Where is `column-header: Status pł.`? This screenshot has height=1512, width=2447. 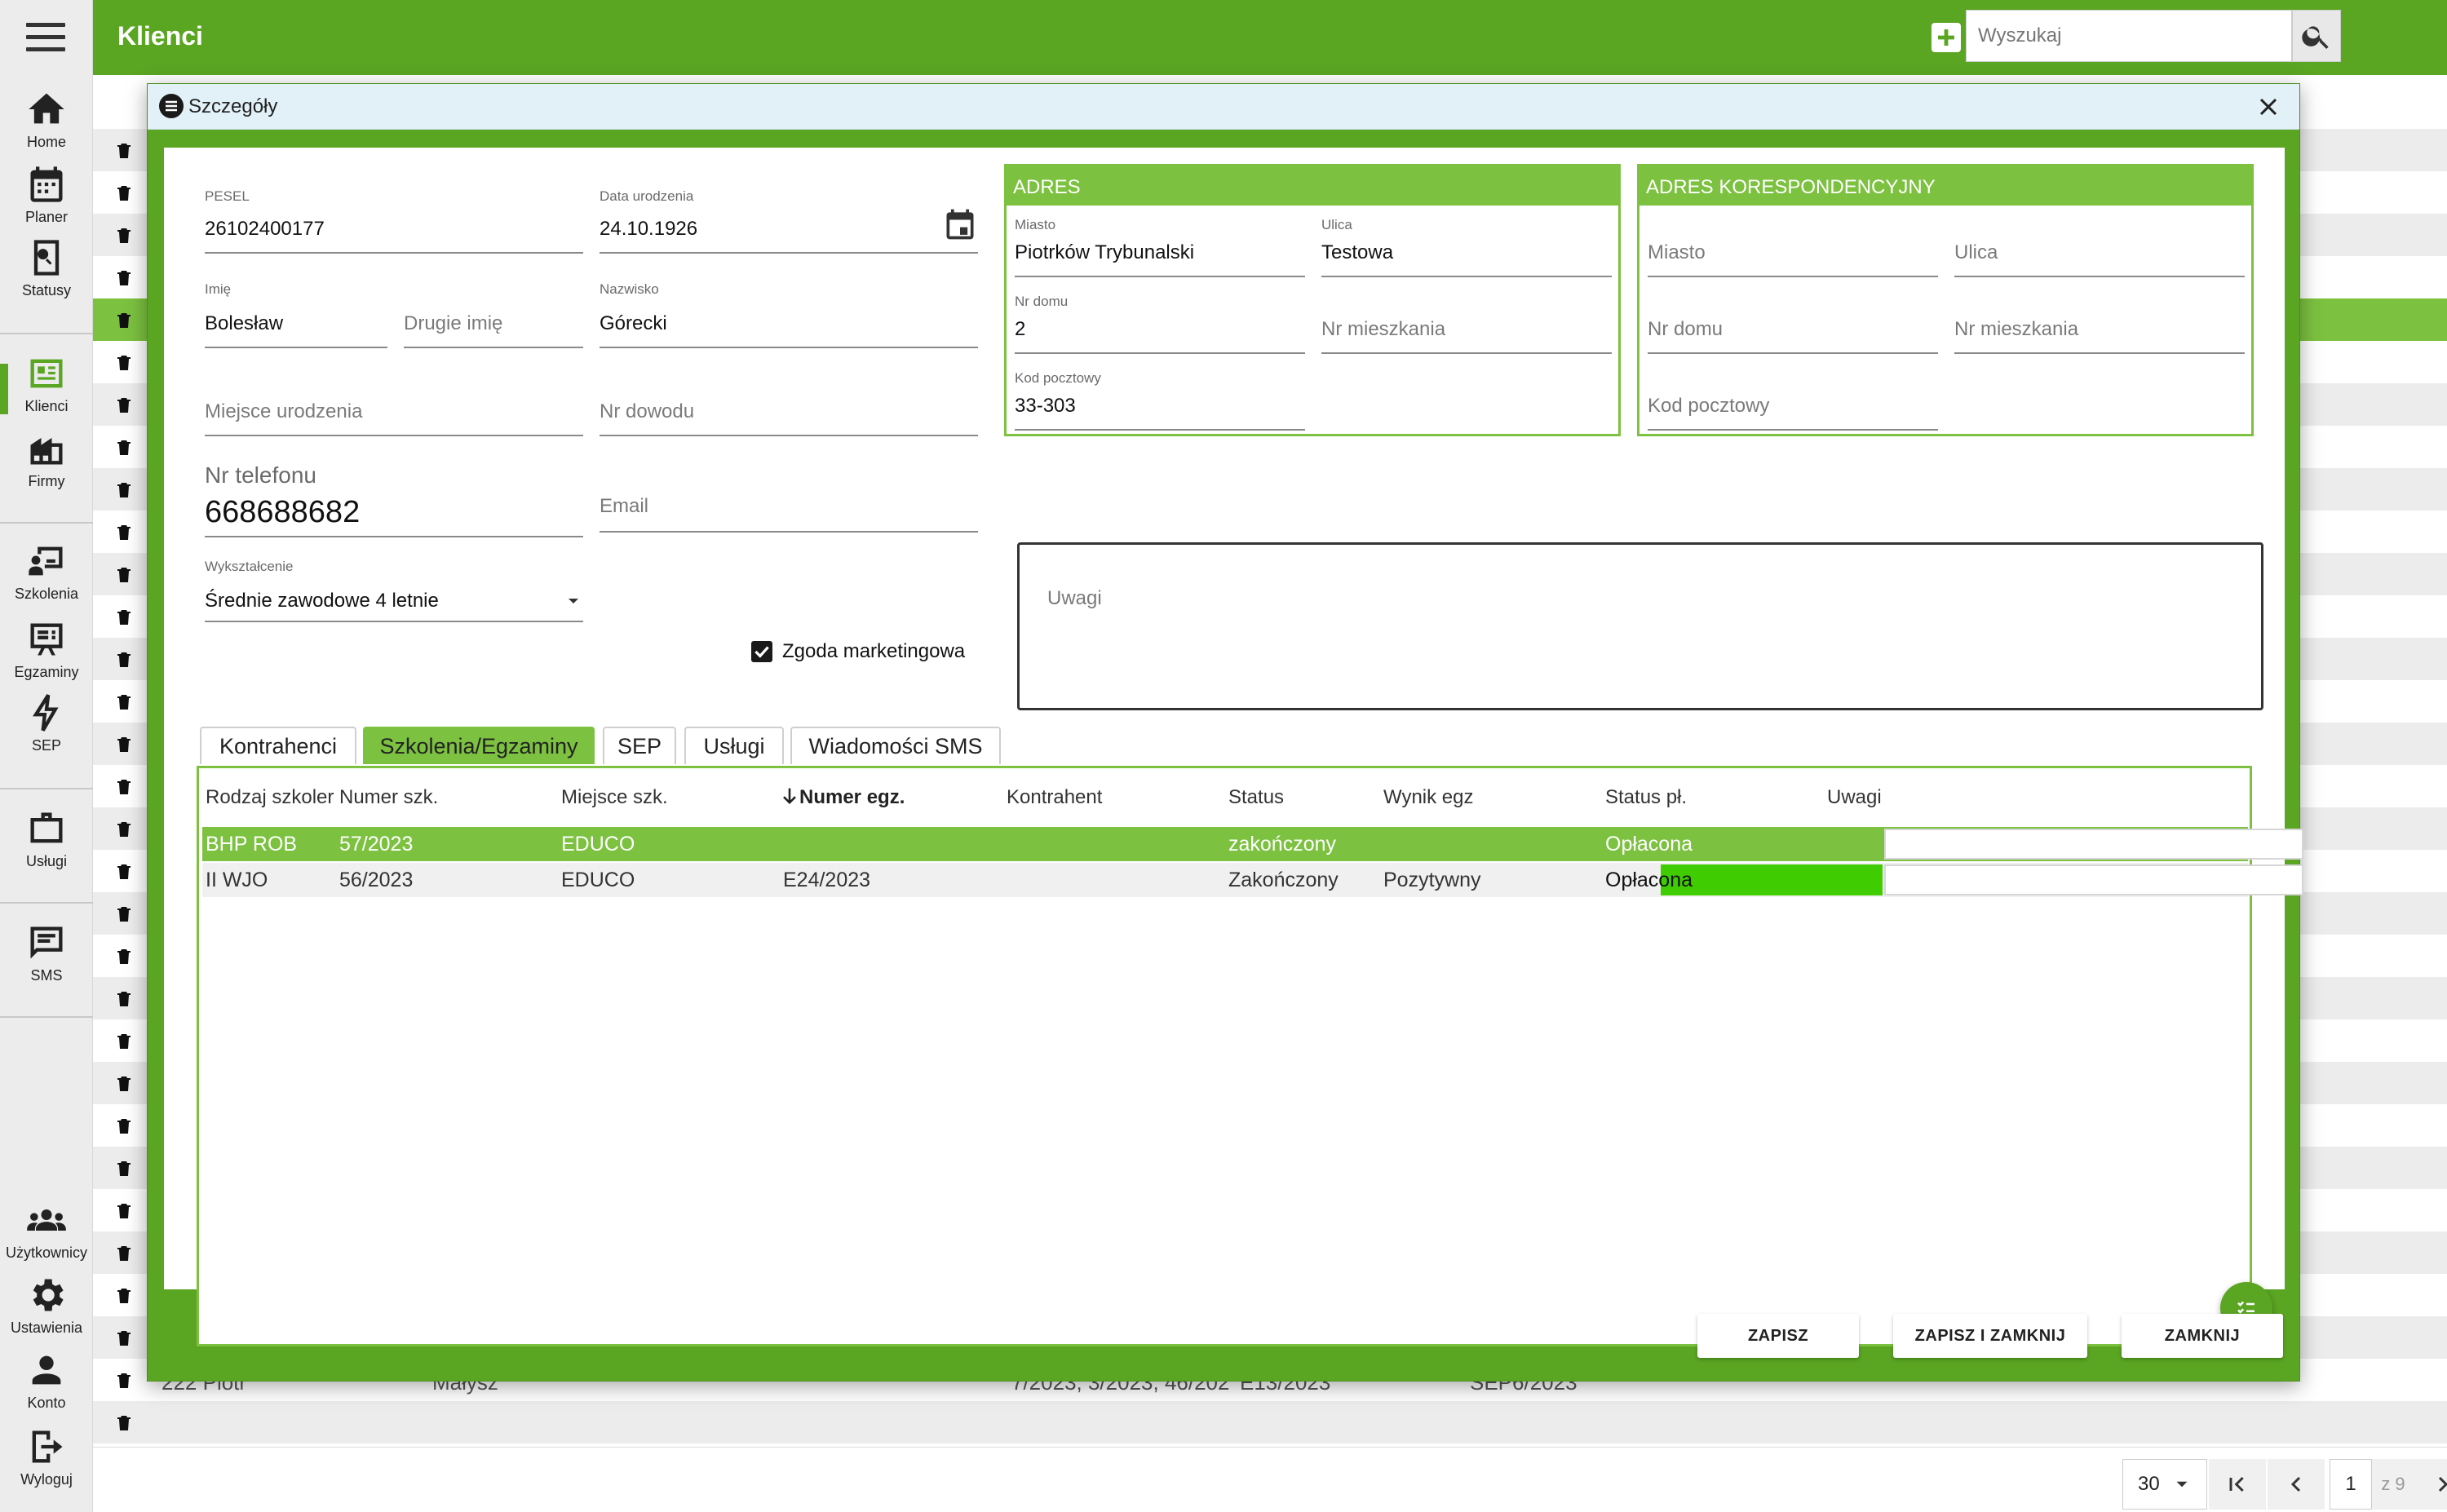
column-header: Status pł. is located at coordinates (1646, 797).